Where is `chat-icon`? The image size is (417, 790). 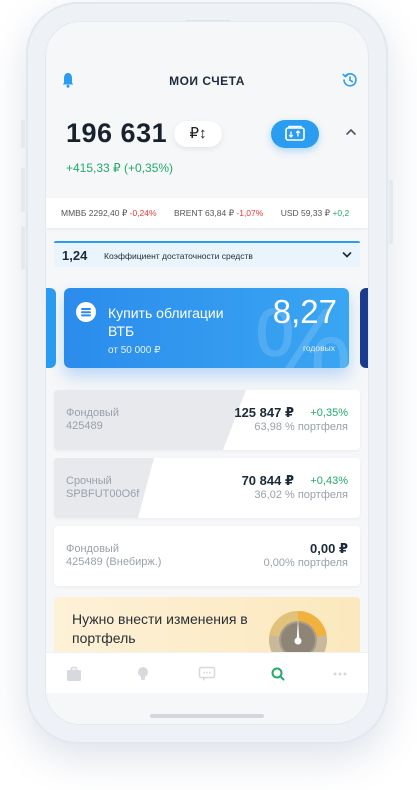 chat-icon is located at coordinates (207, 674).